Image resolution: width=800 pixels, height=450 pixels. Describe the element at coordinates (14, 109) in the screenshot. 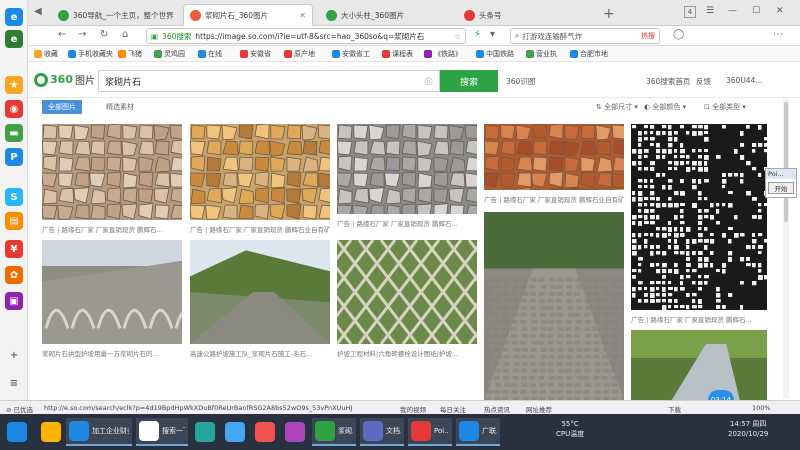

I see `weibo-icon: ◉` at that location.